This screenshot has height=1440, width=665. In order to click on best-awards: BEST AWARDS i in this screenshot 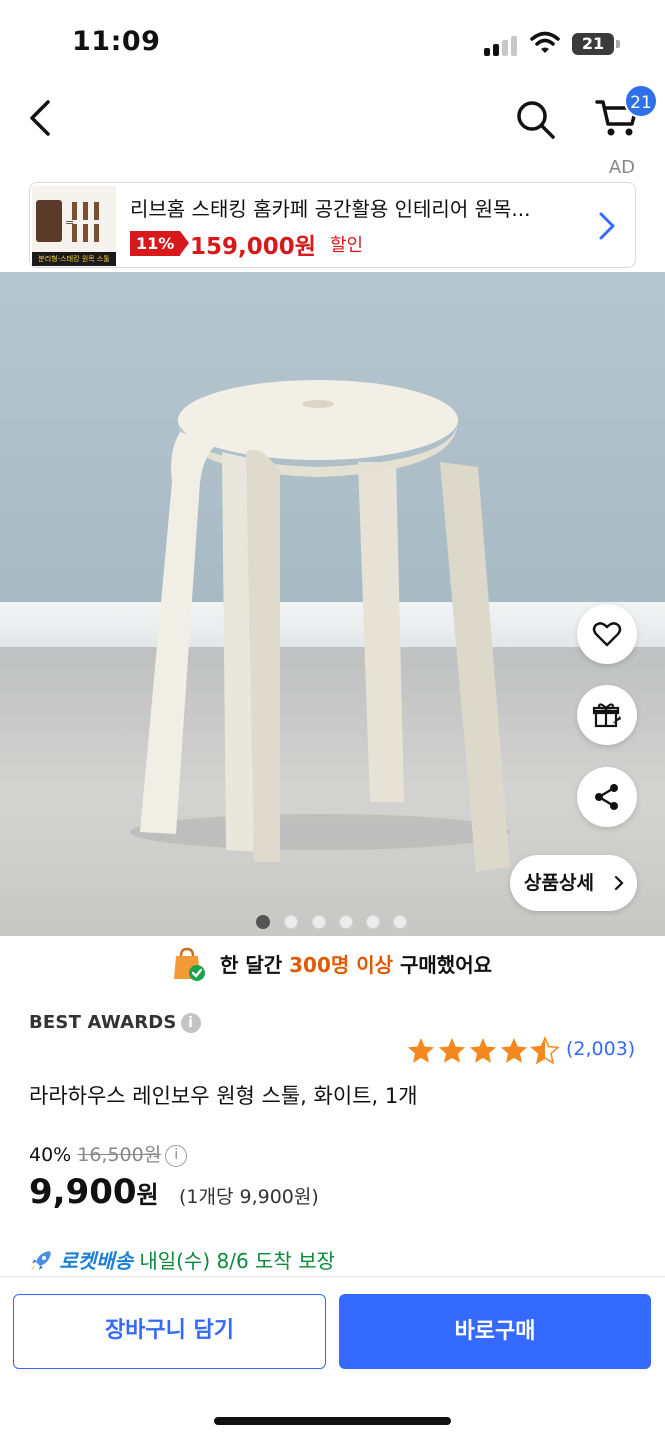, I will do `click(115, 1022)`.